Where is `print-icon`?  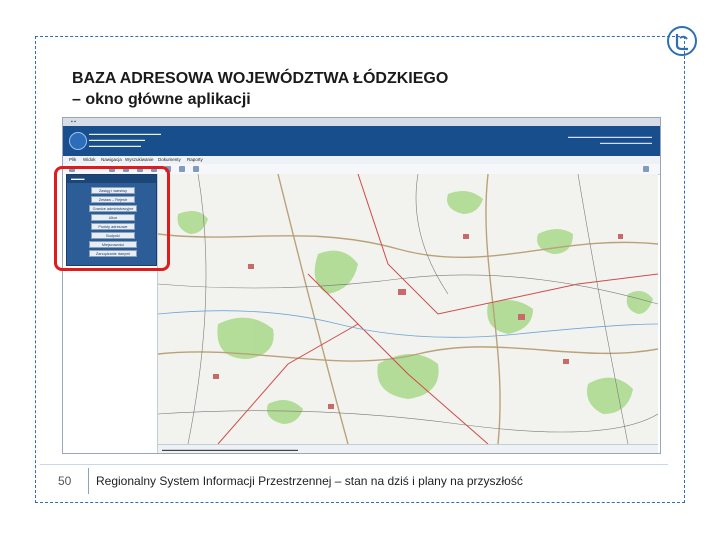
print-icon is located at coordinates (182, 169).